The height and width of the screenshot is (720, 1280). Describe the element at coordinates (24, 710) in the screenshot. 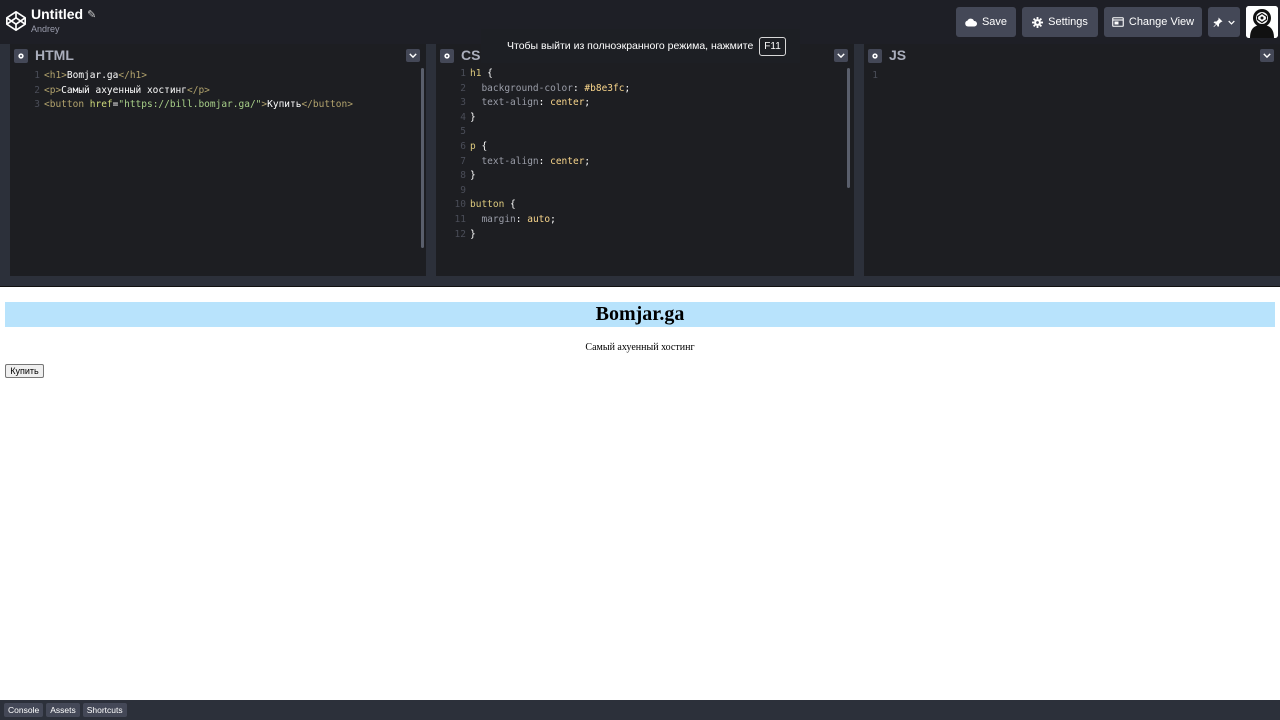

I see `console-button: Console` at that location.